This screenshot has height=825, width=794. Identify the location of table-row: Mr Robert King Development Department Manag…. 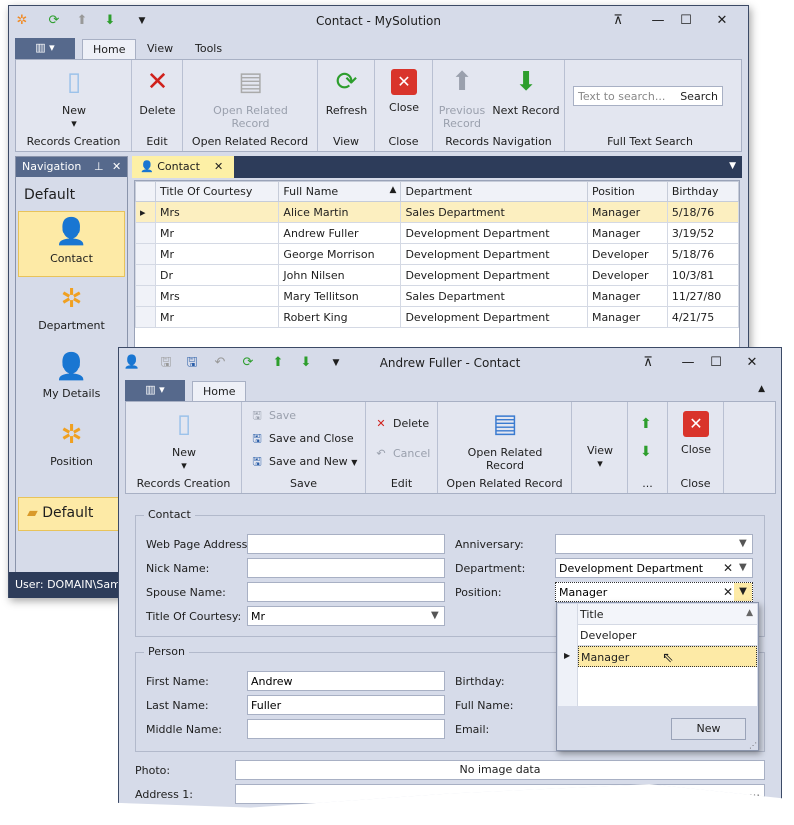
(437, 317).